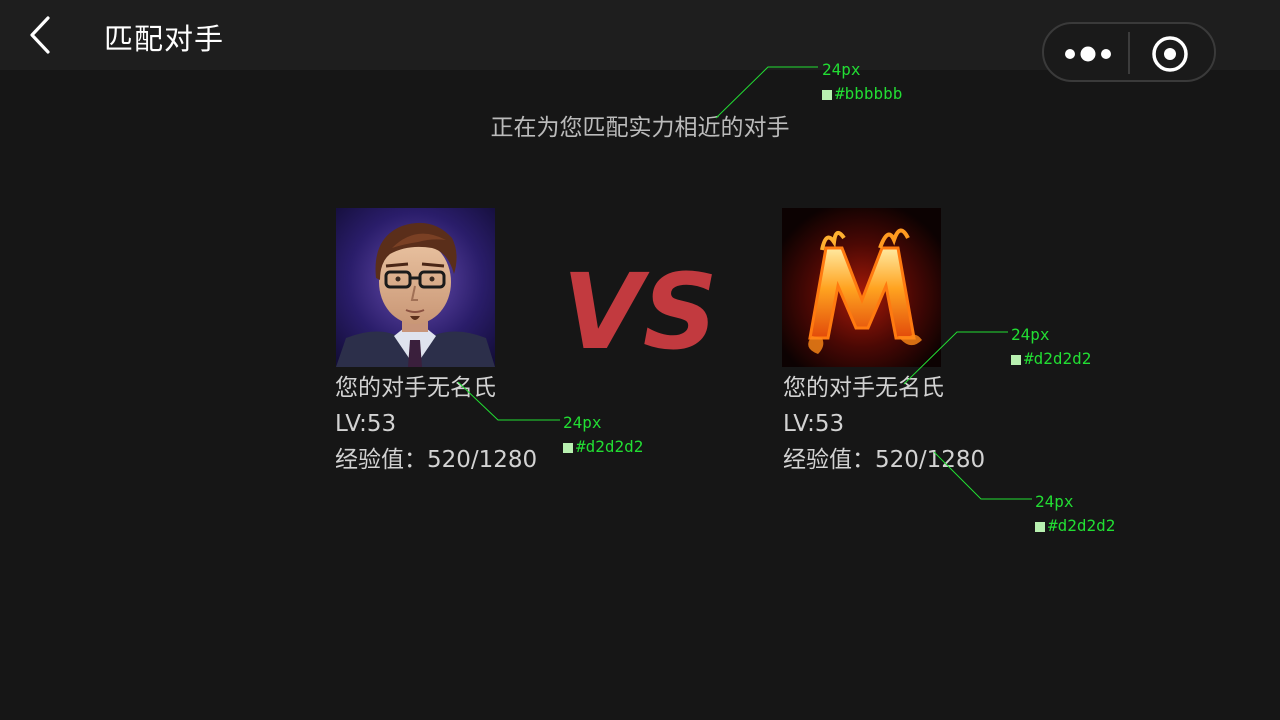 The width and height of the screenshot is (1280, 720). I want to click on matching-subtitle: 正在为您匹配实力相近的对手, so click(640, 128).